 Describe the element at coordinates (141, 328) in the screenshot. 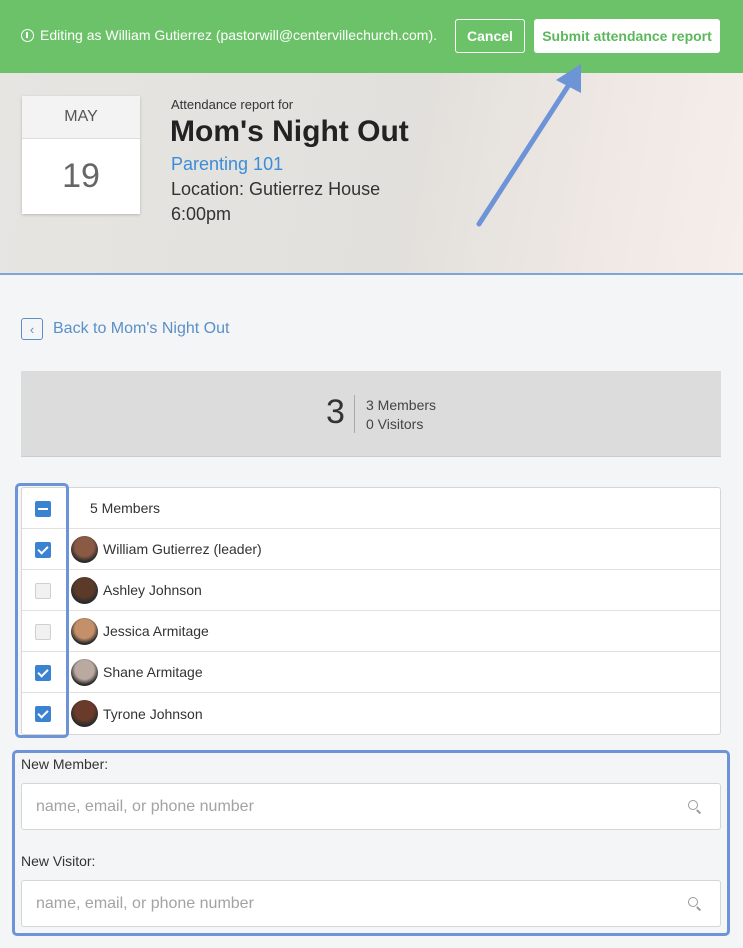

I see `back-link-label: Back to Mom's Night Out` at that location.